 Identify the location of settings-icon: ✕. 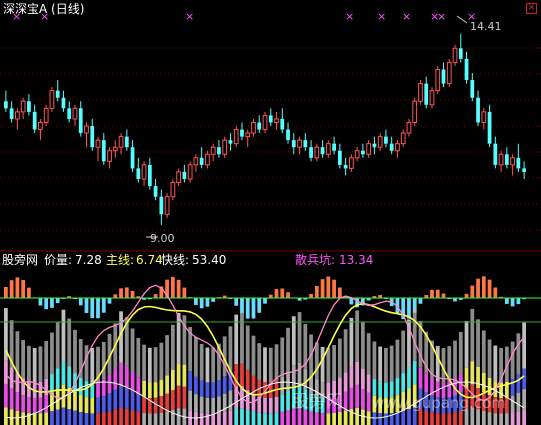
(531, 8).